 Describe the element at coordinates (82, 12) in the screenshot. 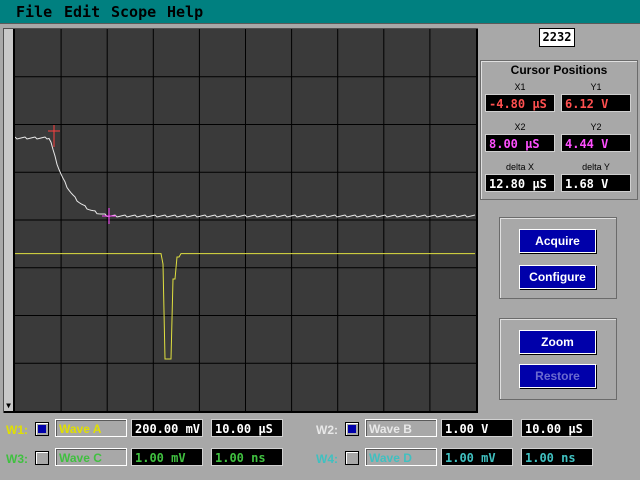

I see `menu-edit: Edit` at that location.